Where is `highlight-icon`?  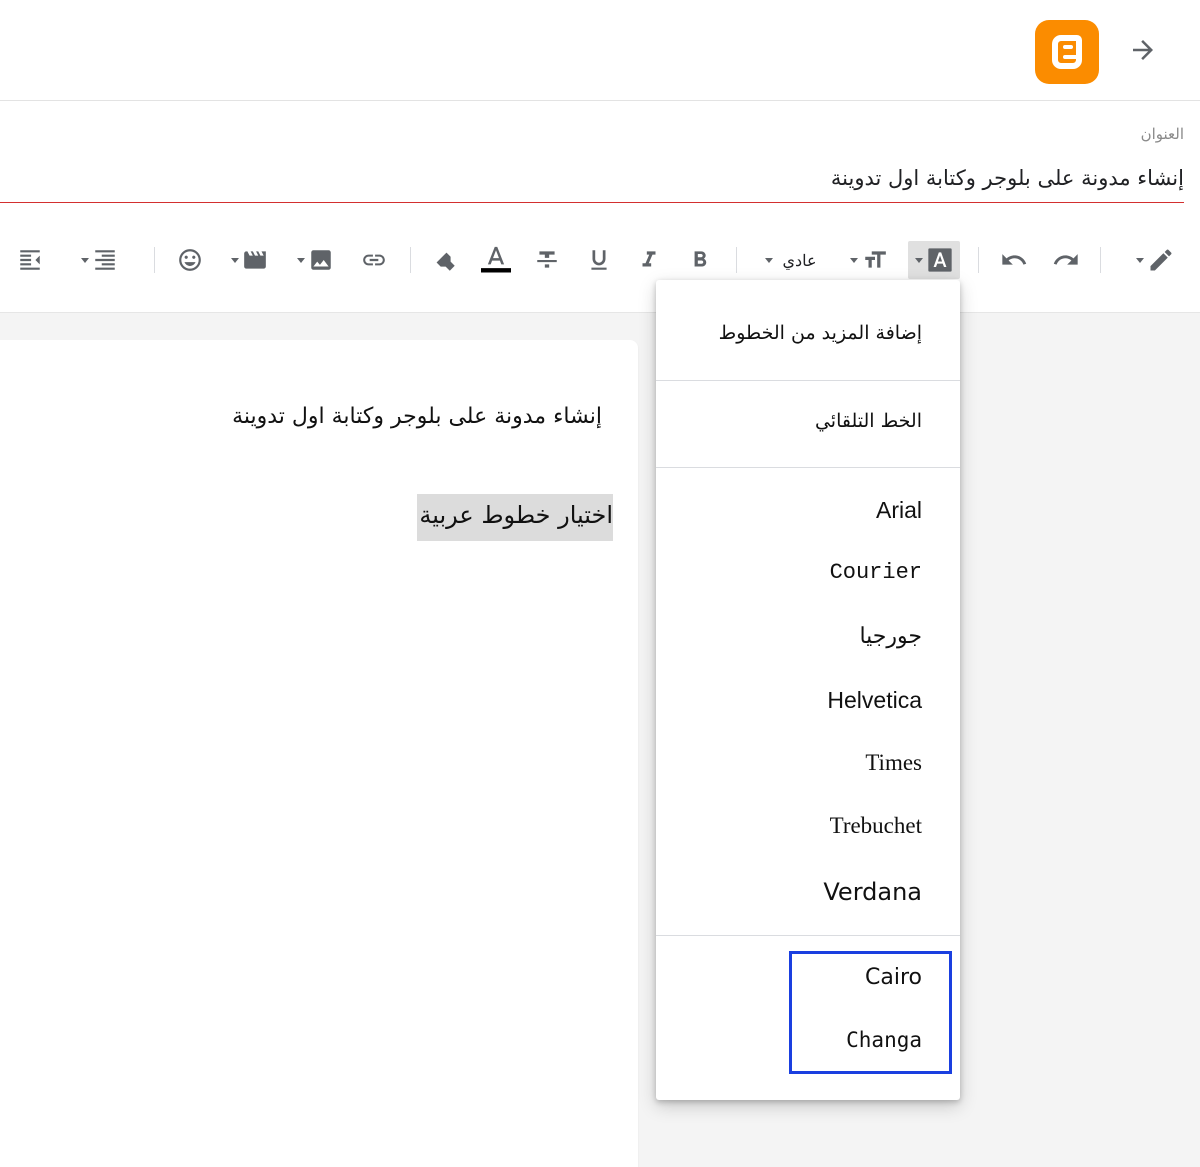 highlight-icon is located at coordinates (445, 261).